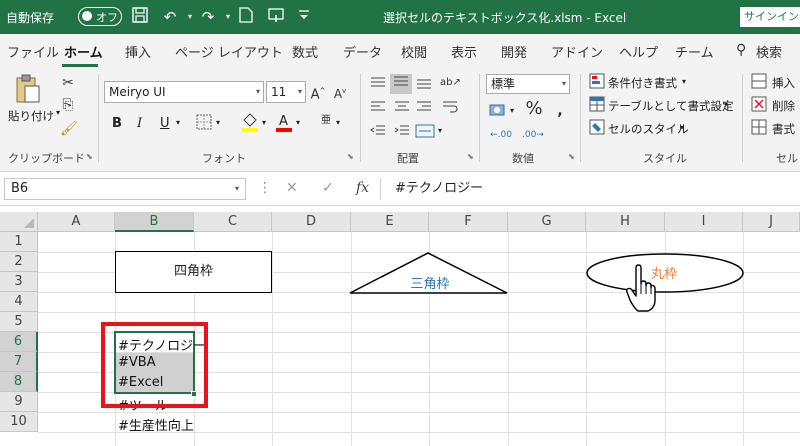  I want to click on row-header-8: 8, so click(19, 382).